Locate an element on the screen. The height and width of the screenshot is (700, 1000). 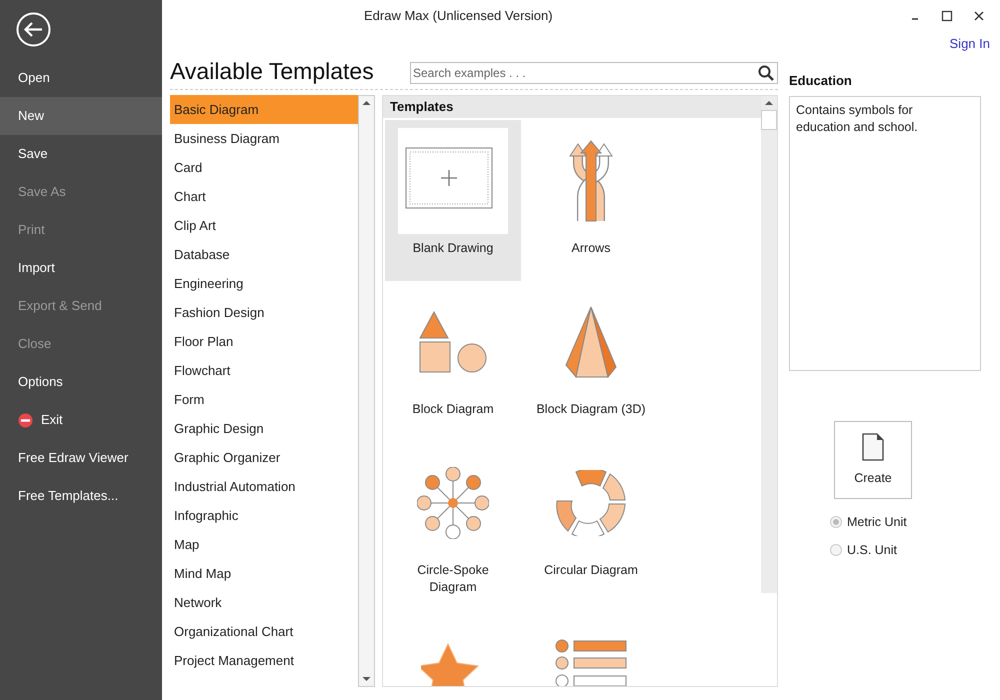
category-item: Business Diagram is located at coordinates (264, 138).